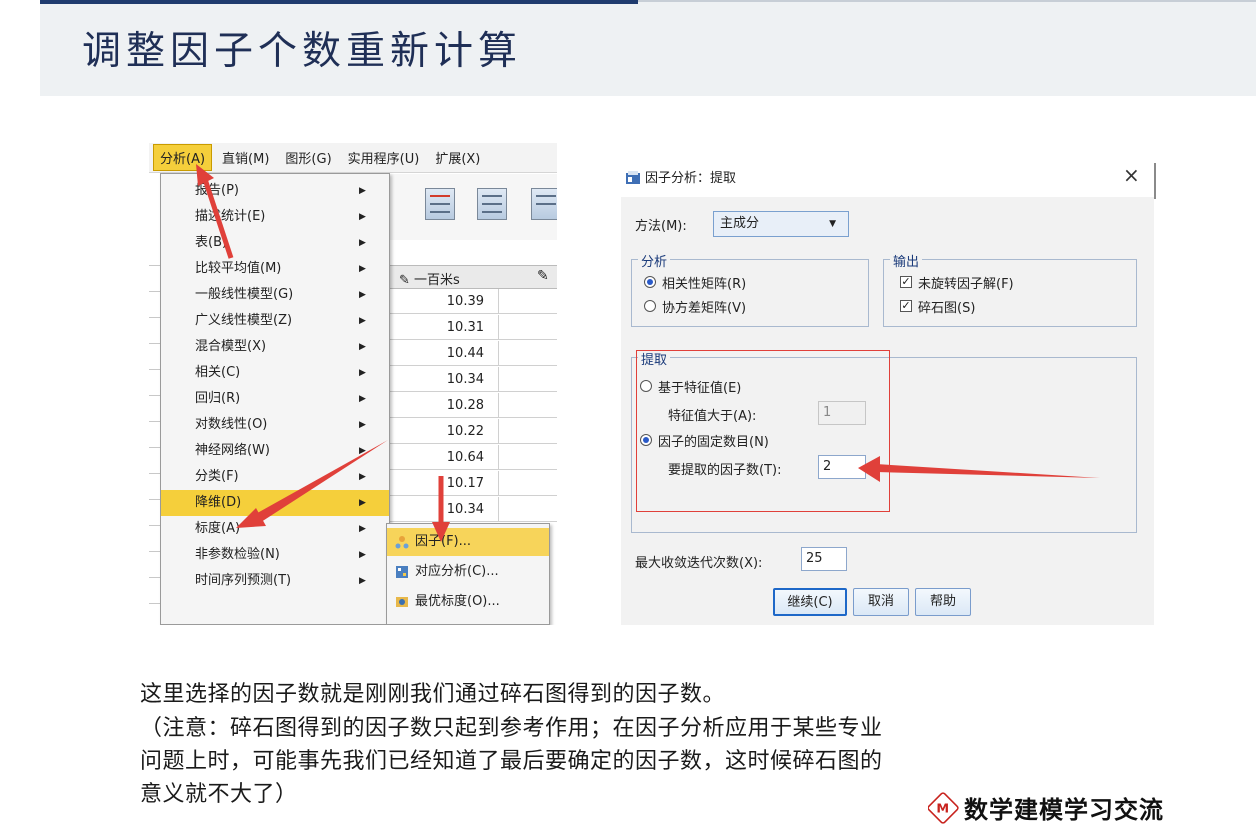 Image resolution: width=1256 pixels, height=824 pixels. I want to click on menu-item-loglinear: 对数线性(O) ▶, so click(275, 425).